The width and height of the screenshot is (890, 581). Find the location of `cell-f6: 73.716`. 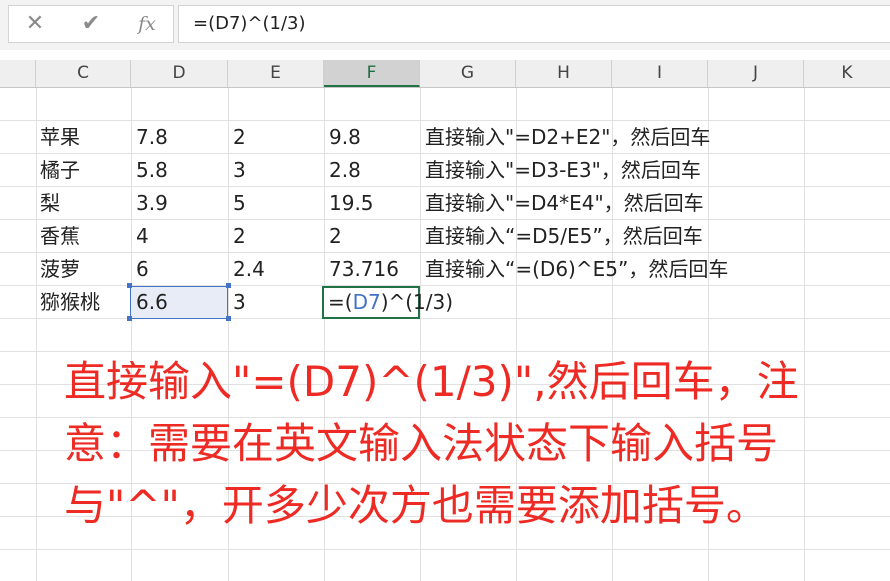

cell-f6: 73.716 is located at coordinates (364, 269).